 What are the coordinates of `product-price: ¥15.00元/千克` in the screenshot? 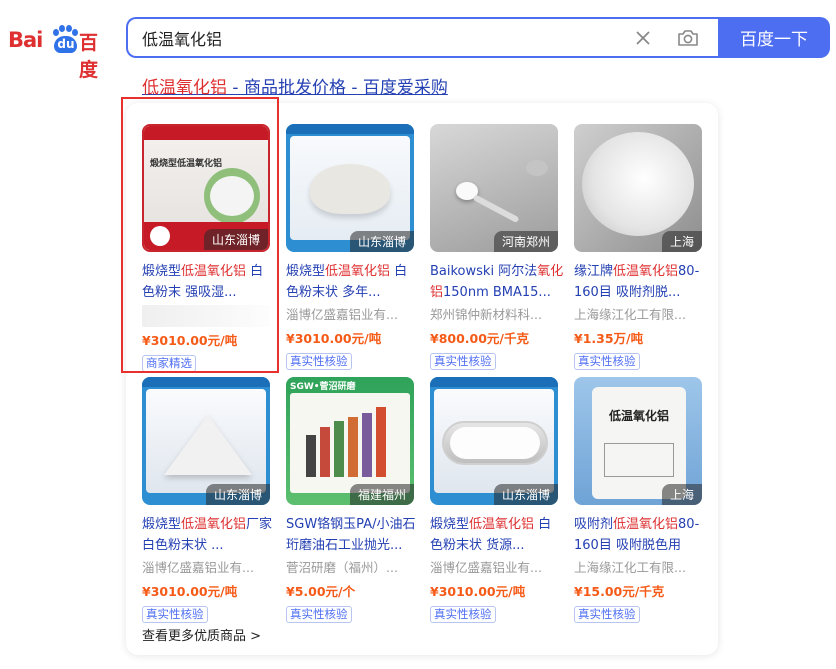 It's located at (619, 591).